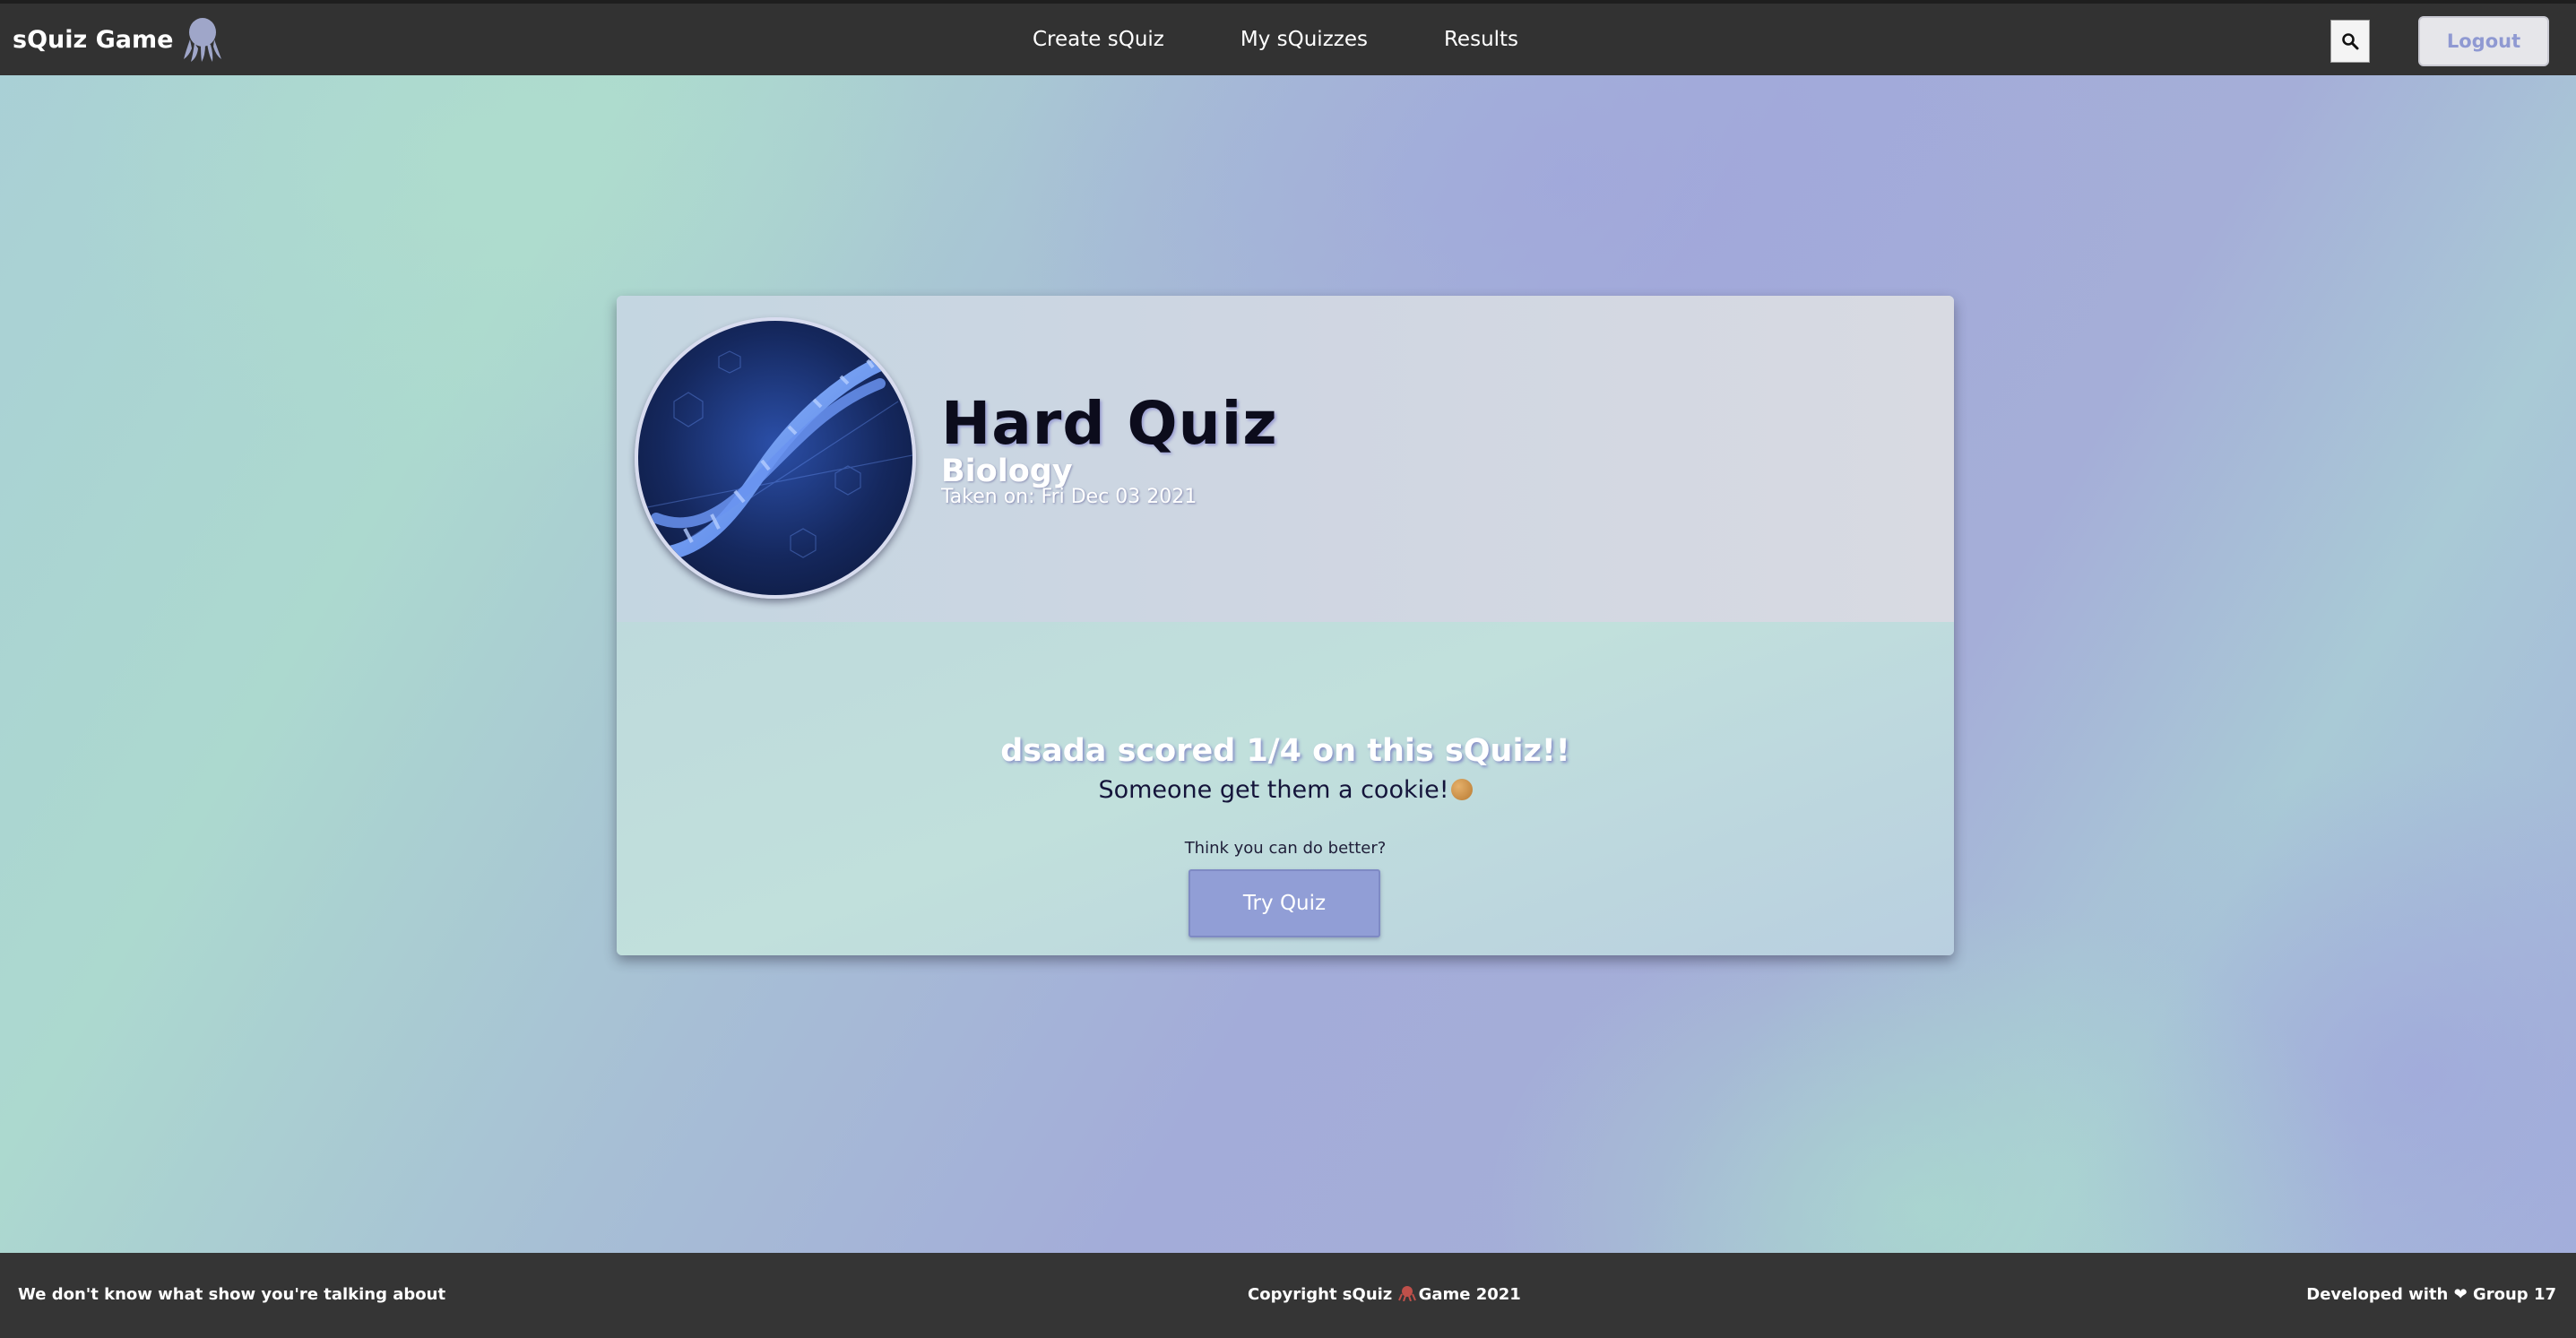 The width and height of the screenshot is (2576, 1338). What do you see at coordinates (1304, 40) in the screenshot?
I see `nav-my-squizzes: My sQuizzes` at bounding box center [1304, 40].